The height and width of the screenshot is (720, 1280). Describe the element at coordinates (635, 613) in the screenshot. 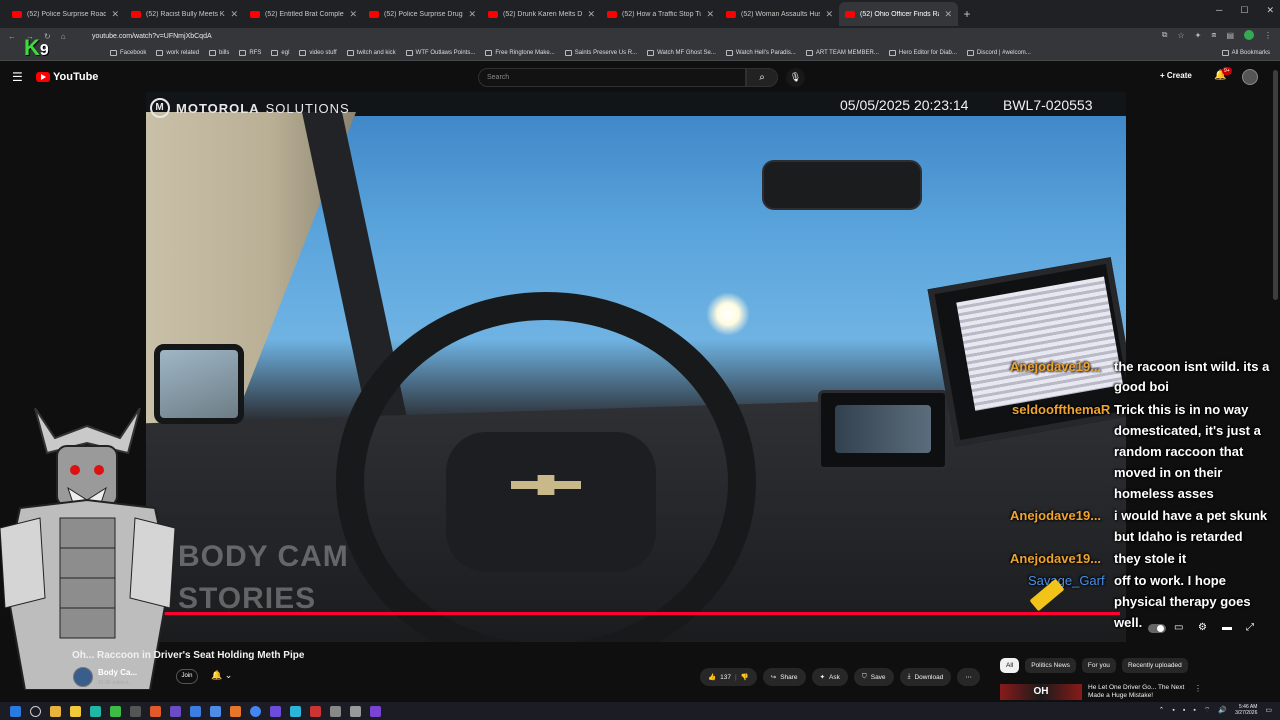

I see `video-progress-bar` at that location.